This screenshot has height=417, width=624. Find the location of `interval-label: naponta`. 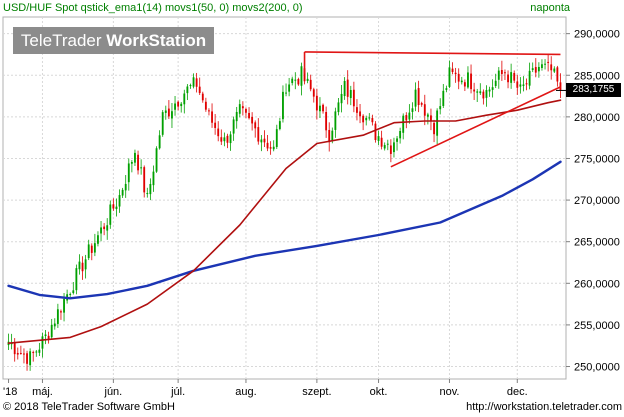

interval-label: naponta is located at coordinates (550, 8).